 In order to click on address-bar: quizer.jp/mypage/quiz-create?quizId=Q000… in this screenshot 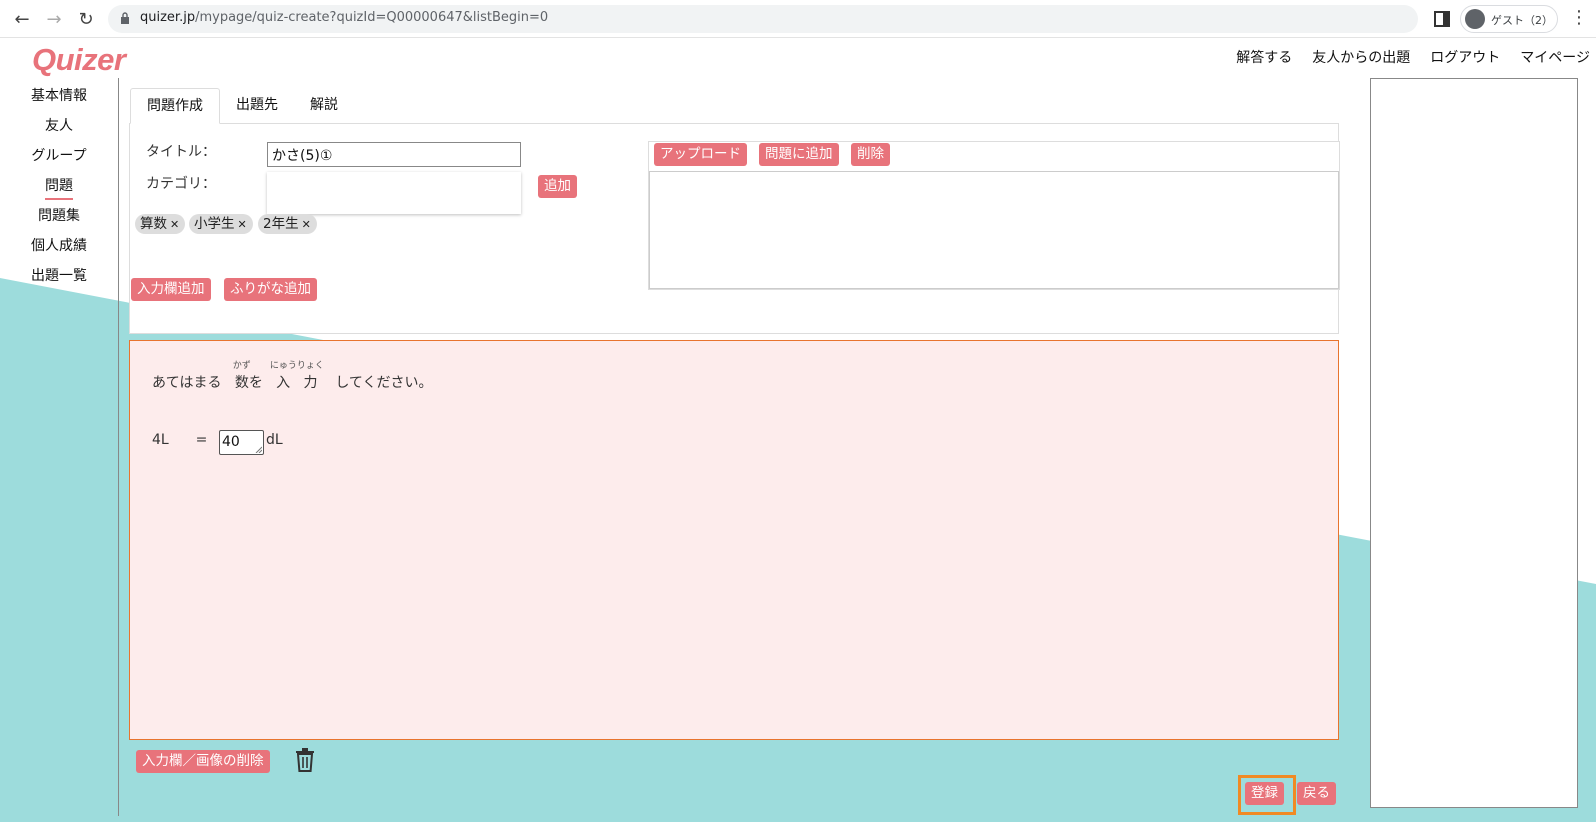, I will do `click(763, 19)`.